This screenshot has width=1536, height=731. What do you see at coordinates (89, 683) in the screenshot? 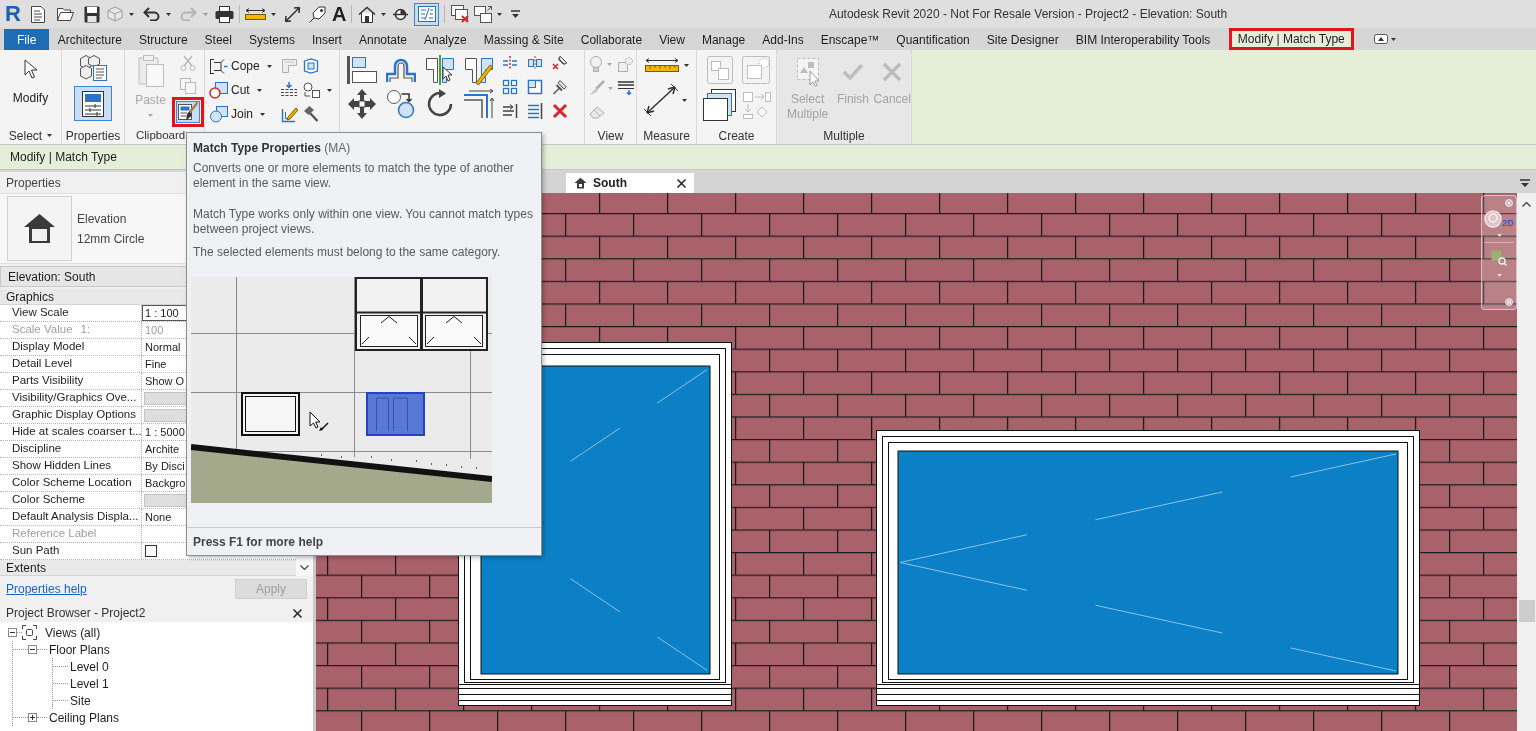
I see `tree-item: Level 1` at bounding box center [89, 683].